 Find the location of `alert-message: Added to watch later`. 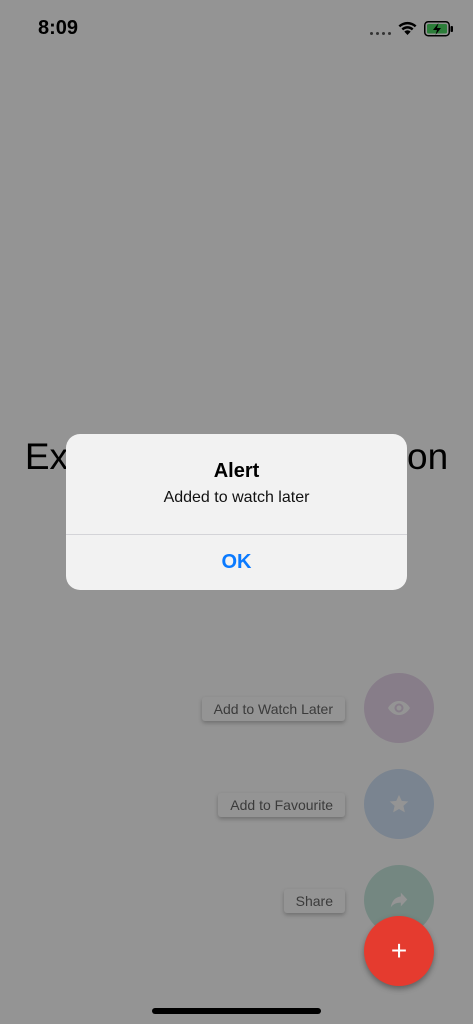

alert-message: Added to watch later is located at coordinates (236, 497).